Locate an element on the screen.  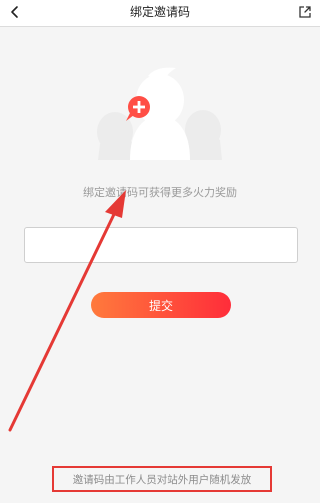
share-icon is located at coordinates (305, 12).